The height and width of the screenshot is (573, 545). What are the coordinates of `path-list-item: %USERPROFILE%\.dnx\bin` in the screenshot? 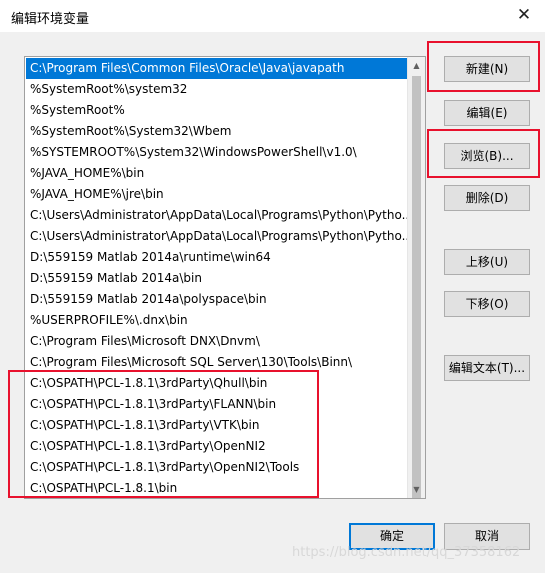 It's located at (217, 320).